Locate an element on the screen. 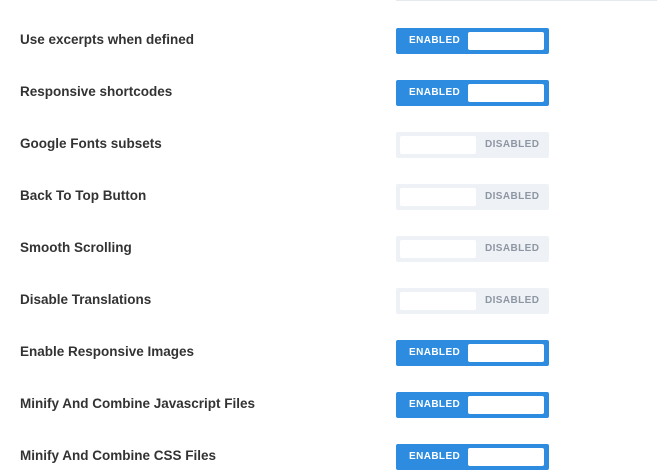  setting-label: Minify And Combine Javascript Files is located at coordinates (138, 403).